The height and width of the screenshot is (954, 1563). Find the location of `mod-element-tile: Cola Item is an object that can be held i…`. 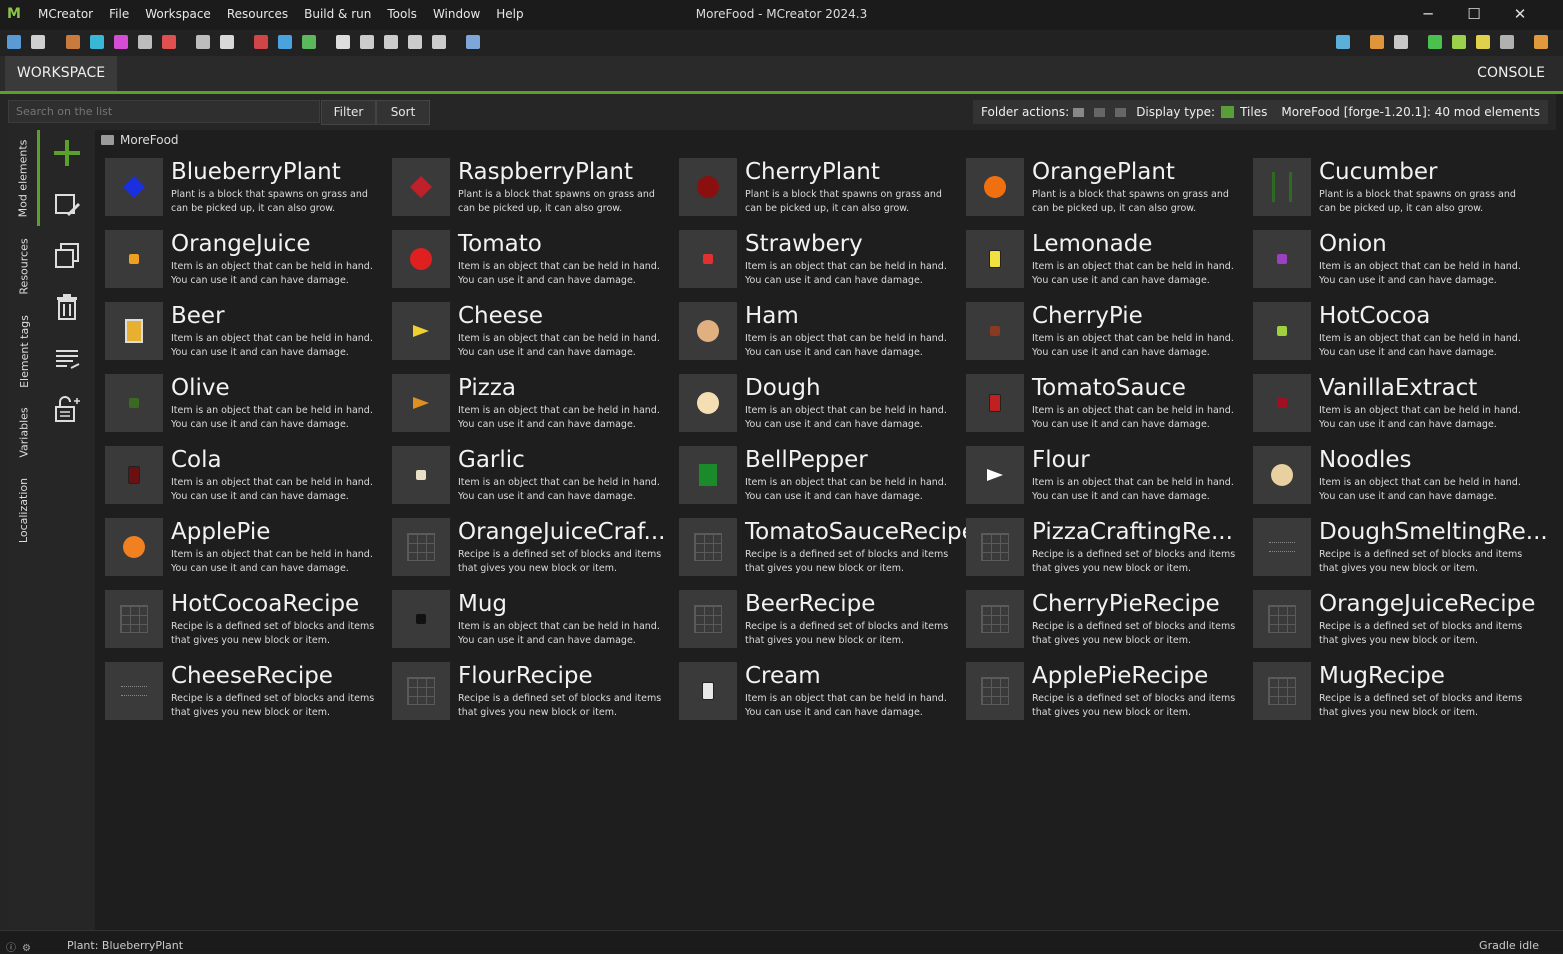

mod-element-tile: Cola Item is an object that can be held i… is located at coordinates (248, 476).